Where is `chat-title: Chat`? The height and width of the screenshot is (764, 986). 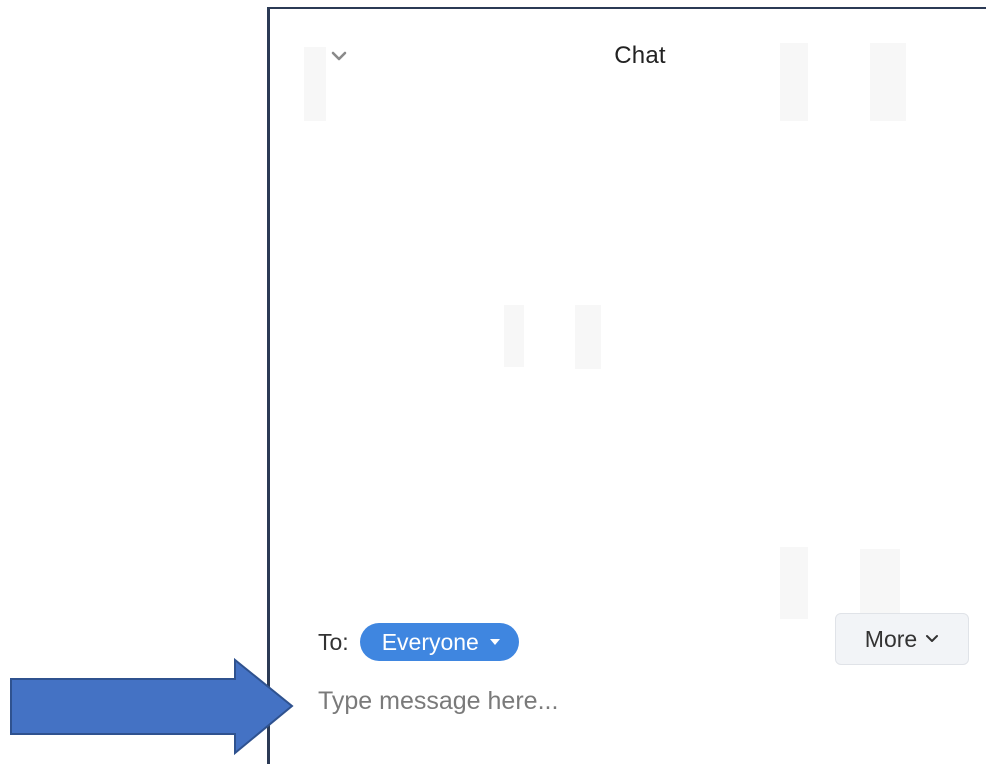
chat-title: Chat is located at coordinates (640, 55).